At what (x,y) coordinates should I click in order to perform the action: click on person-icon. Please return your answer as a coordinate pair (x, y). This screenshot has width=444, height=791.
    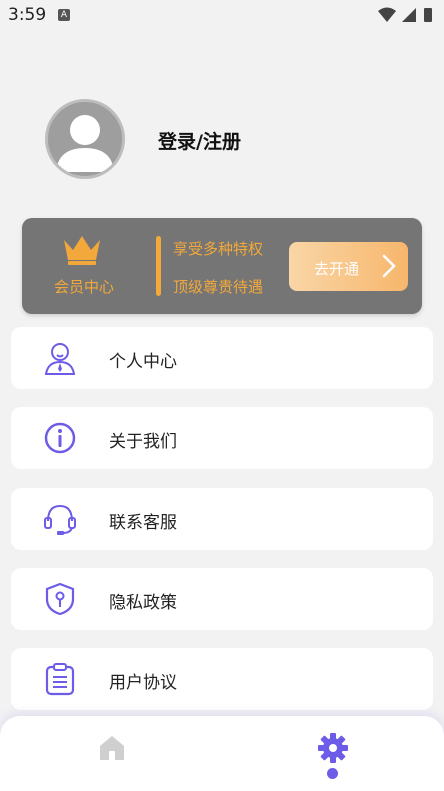
    Looking at the image, I should click on (60, 359).